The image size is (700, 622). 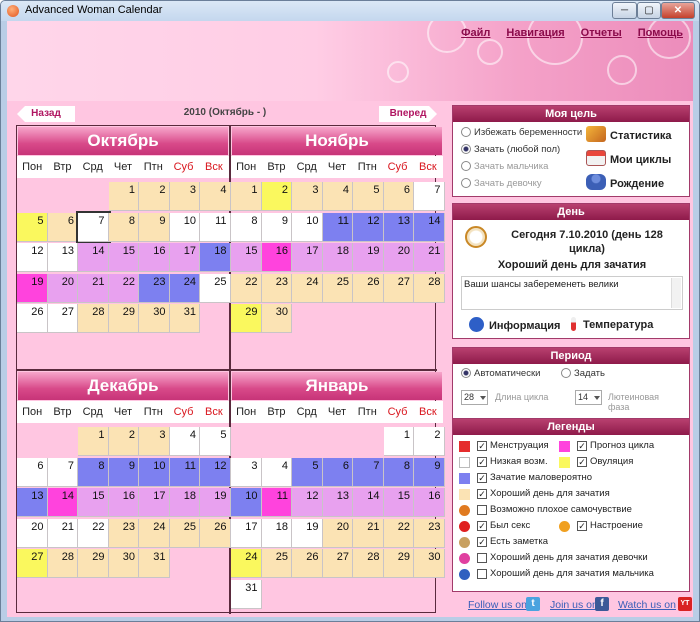 I want to click on goal-boy-radio: Зачать мальчика, so click(x=504, y=166).